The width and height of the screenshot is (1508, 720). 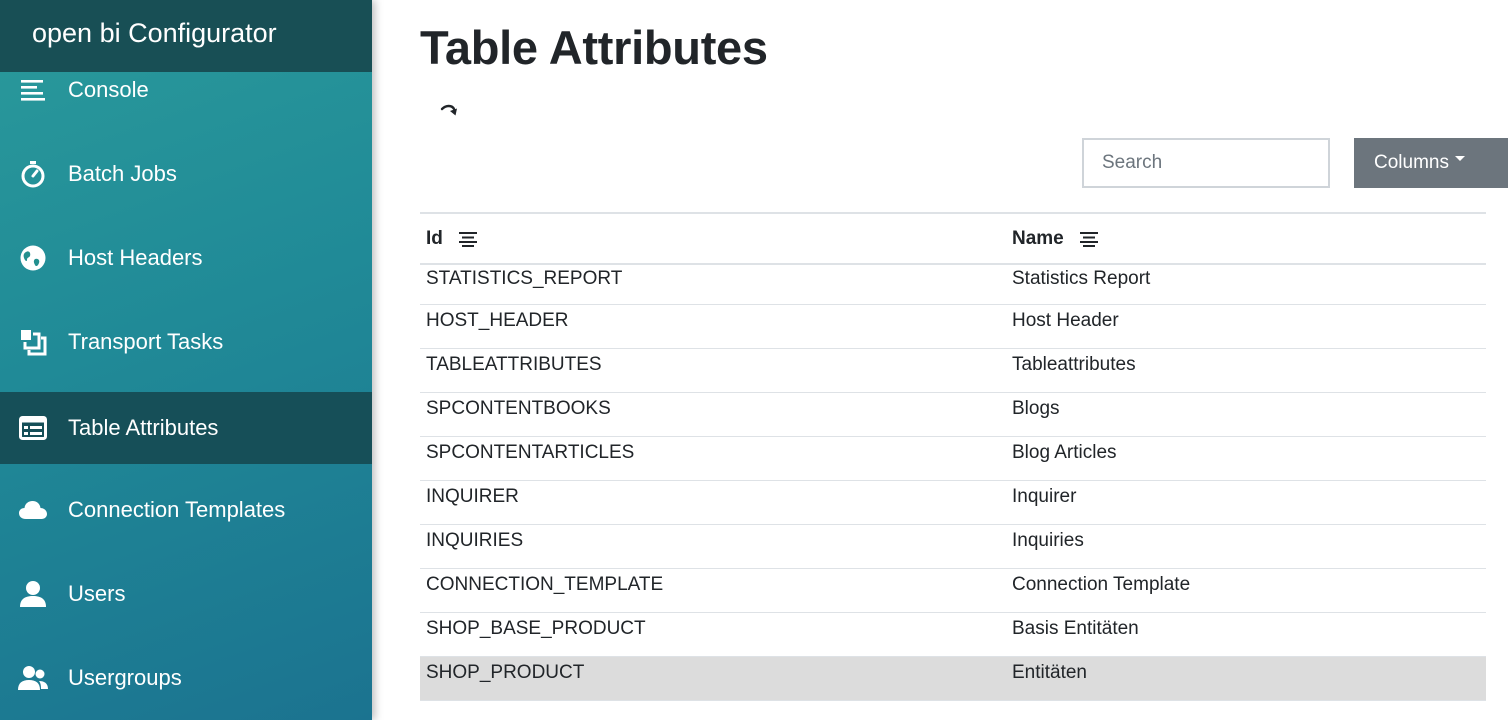 What do you see at coordinates (33, 90) in the screenshot?
I see `list-lines-icon` at bounding box center [33, 90].